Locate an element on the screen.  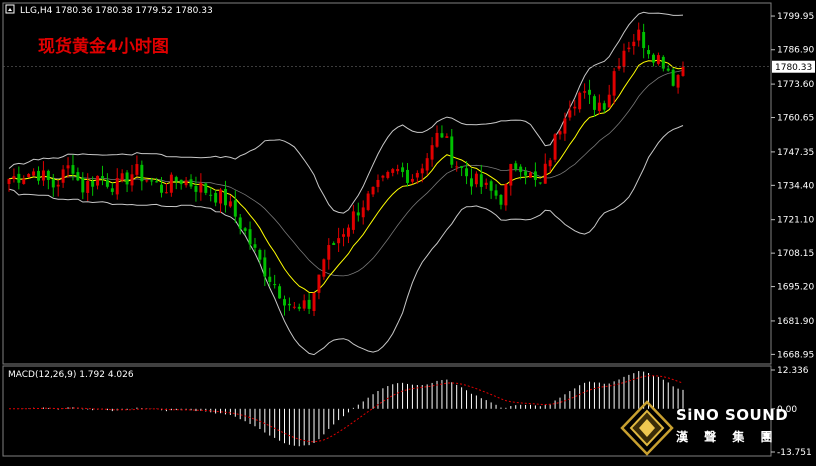
price-tick-label: 1760.65 is located at coordinates (795, 119).